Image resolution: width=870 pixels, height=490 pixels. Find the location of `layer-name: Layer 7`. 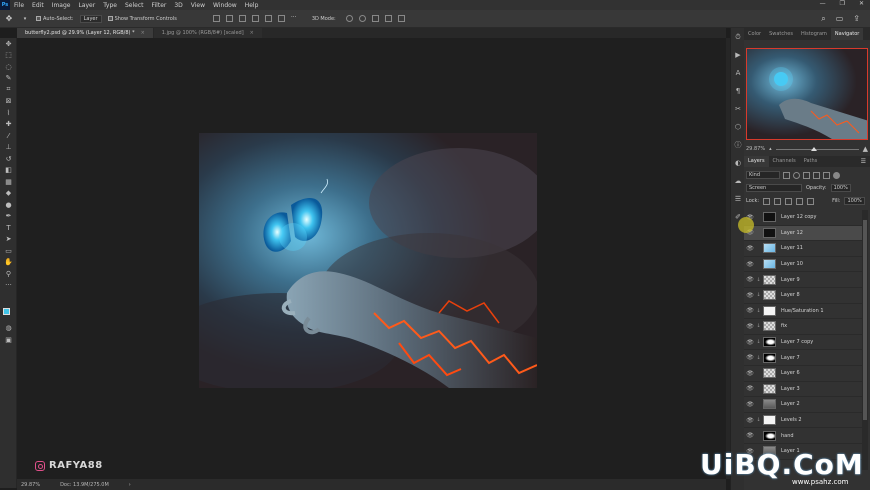

layer-name: Layer 7 is located at coordinates (790, 358).